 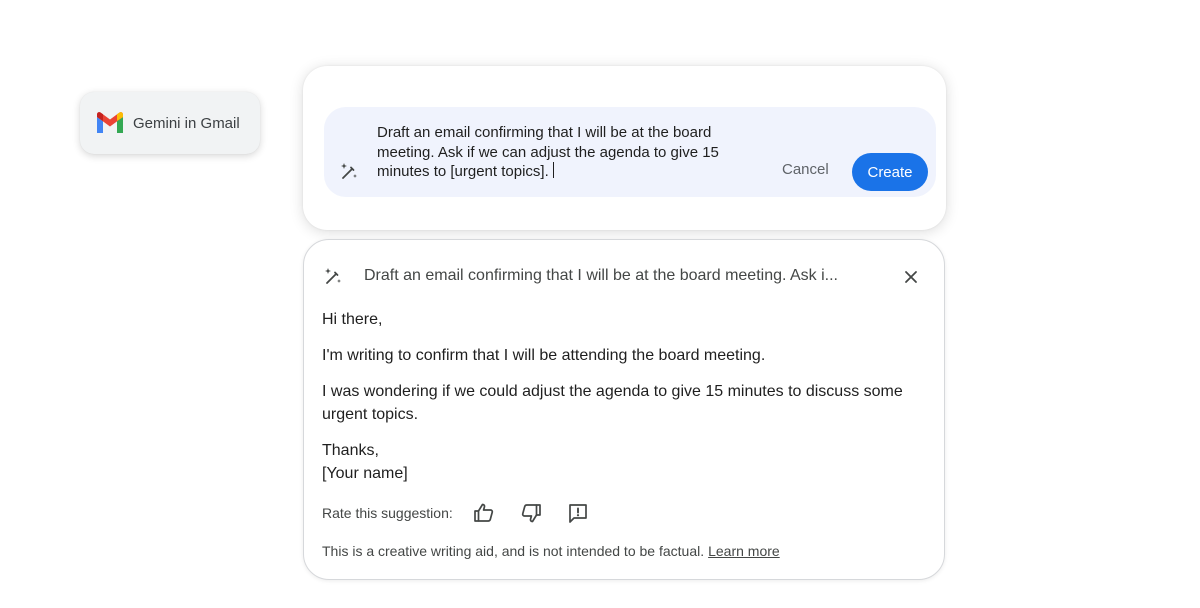 I want to click on chip-label: Gemini in Gmail, so click(x=186, y=123).